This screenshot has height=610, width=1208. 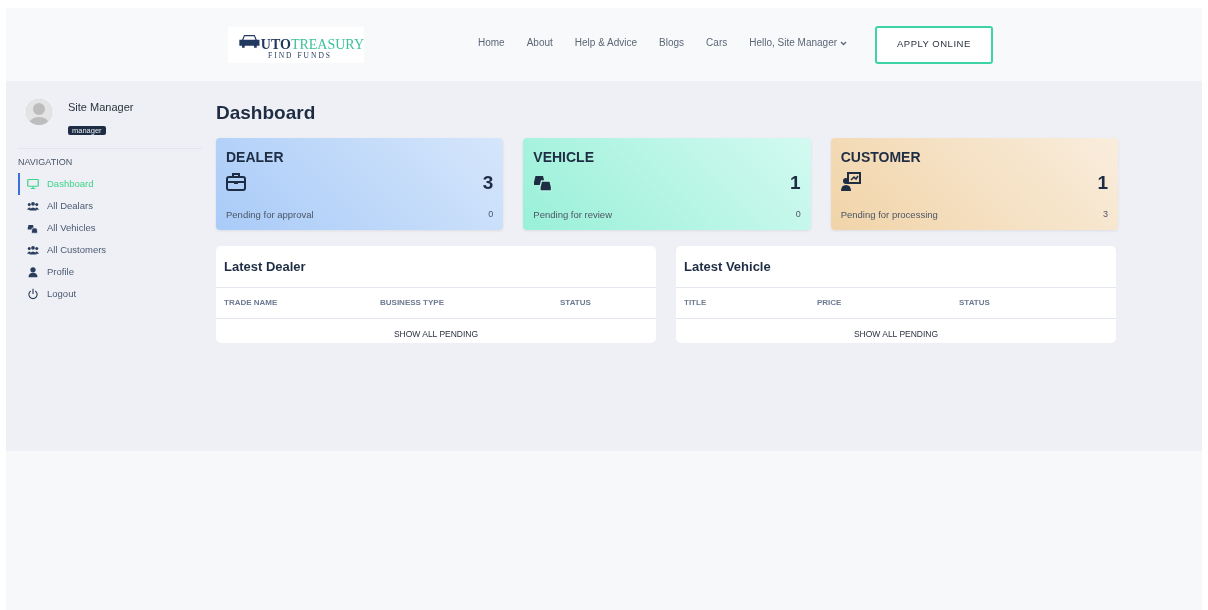 I want to click on sidebar-item: All Dealars, so click(x=110, y=206).